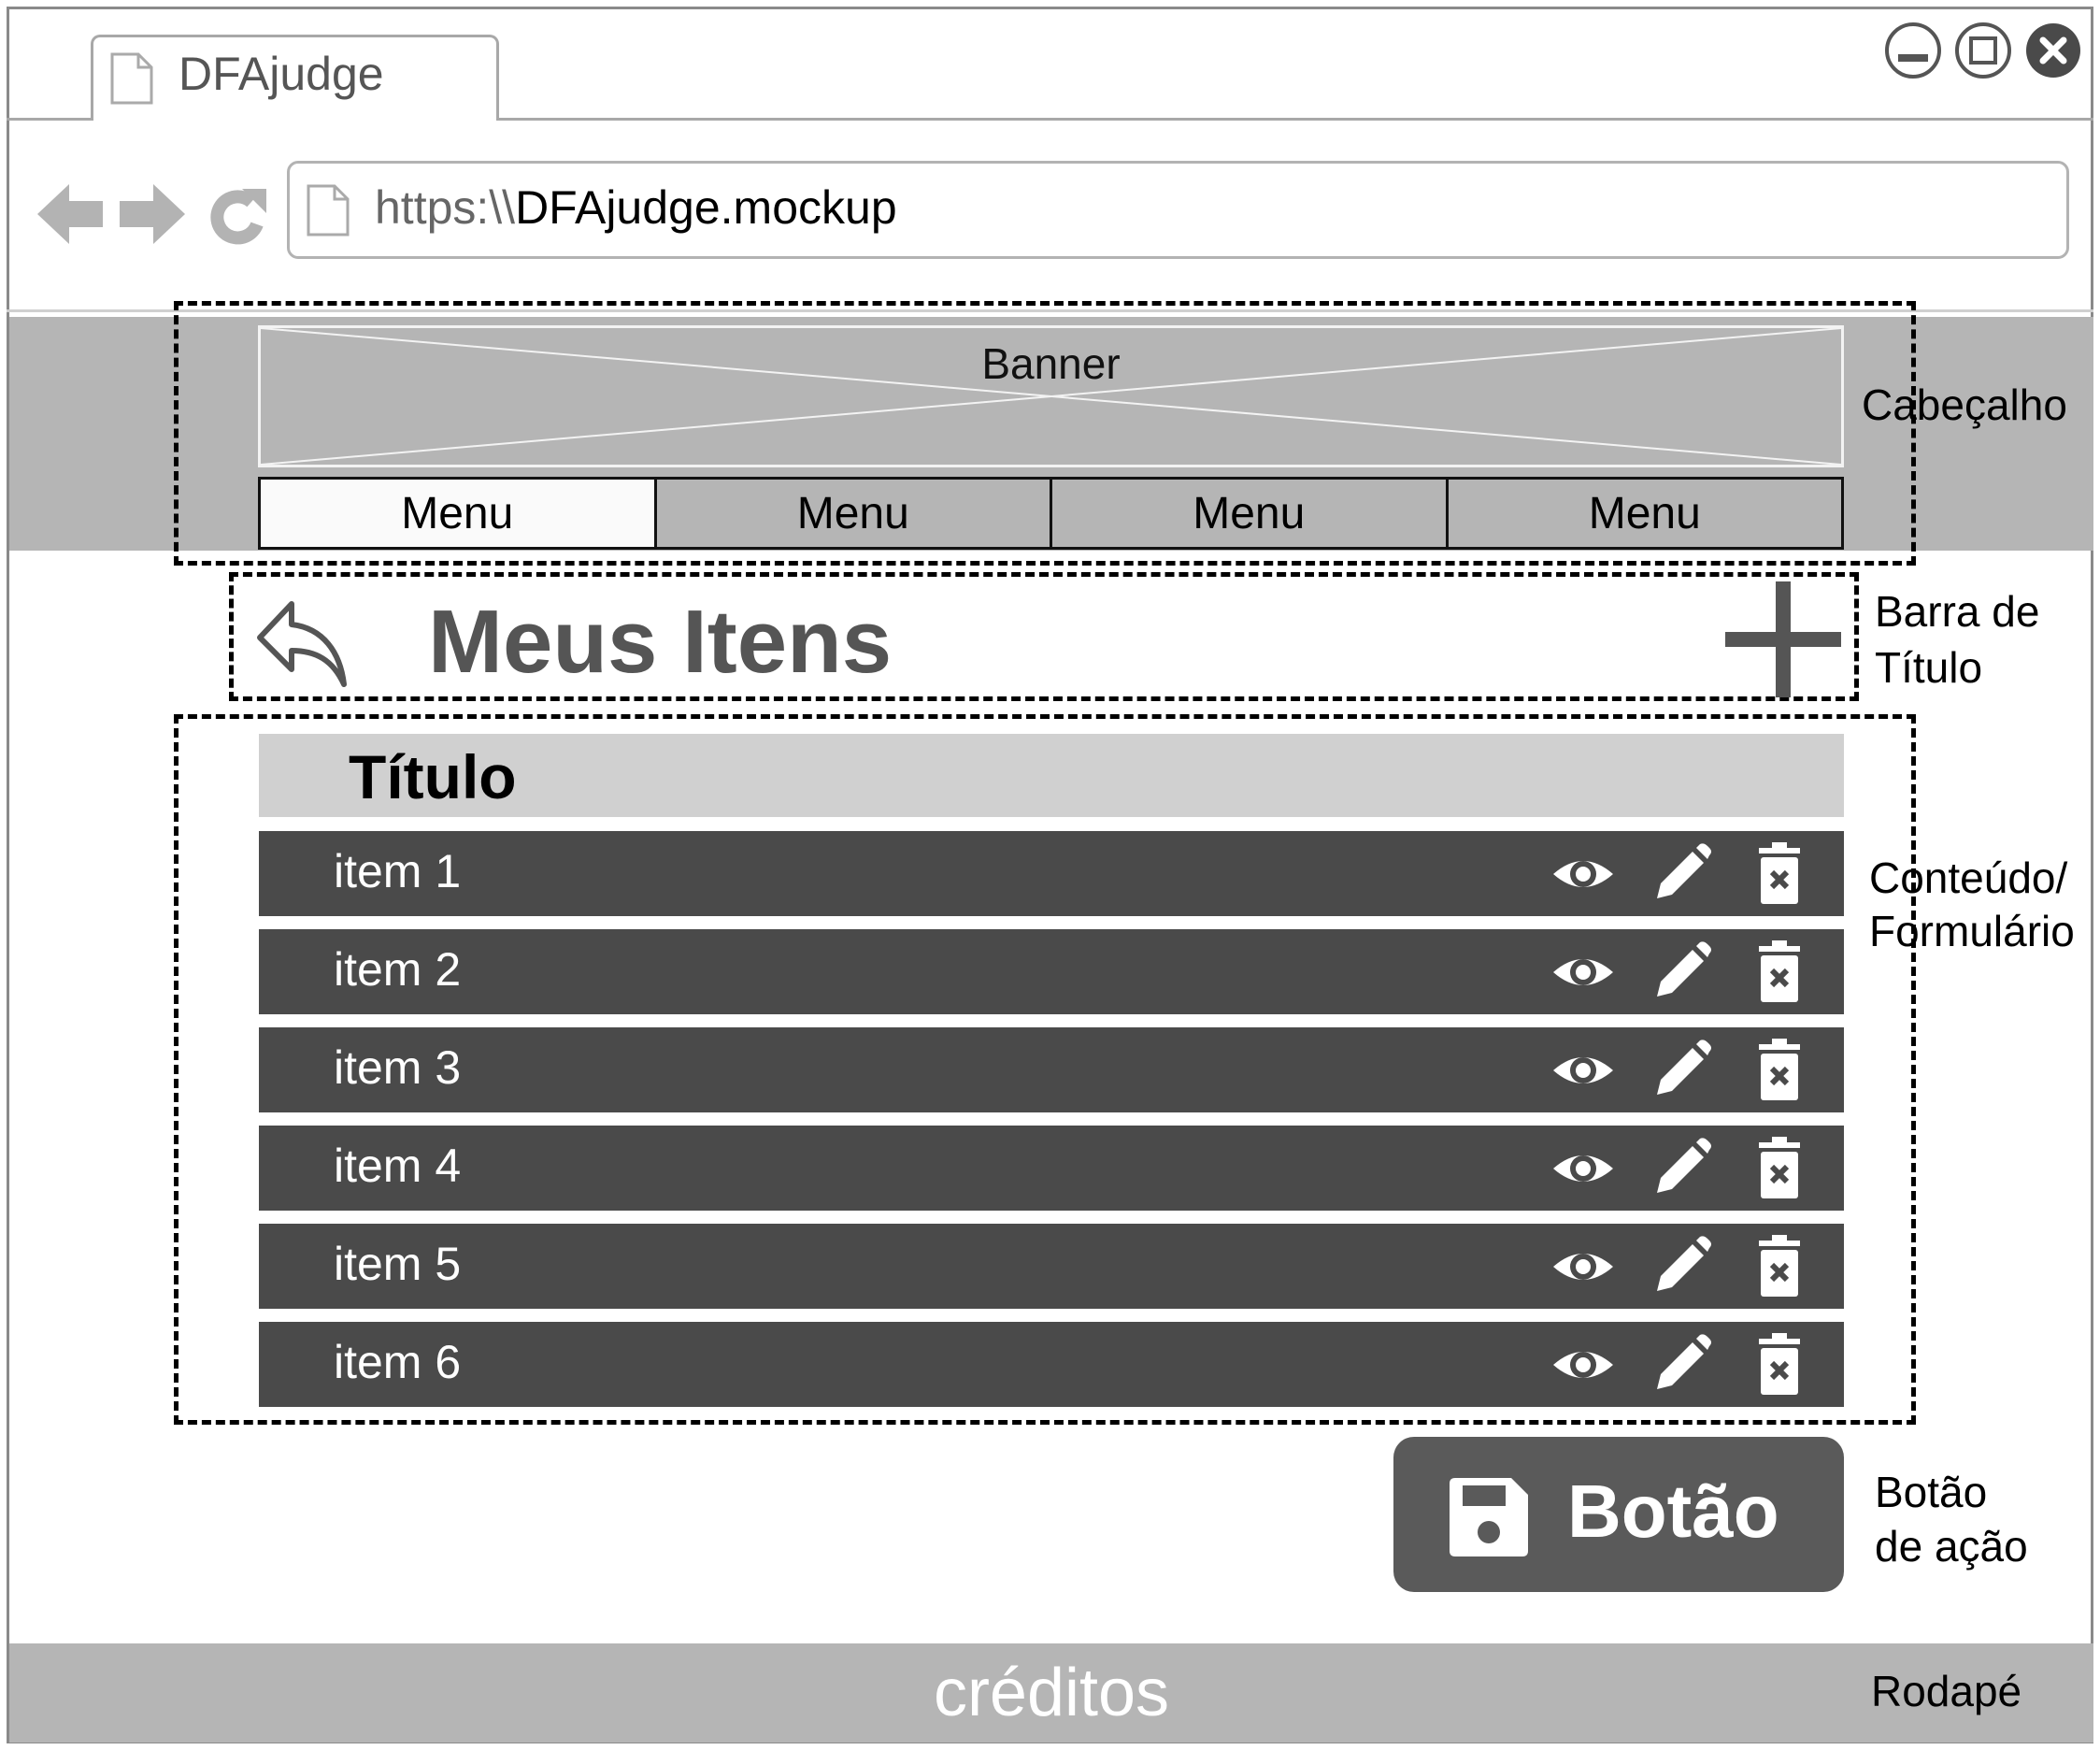 The width and height of the screenshot is (2100, 1750). Describe the element at coordinates (70, 214) in the screenshot. I see `back-arrow-icon` at that location.